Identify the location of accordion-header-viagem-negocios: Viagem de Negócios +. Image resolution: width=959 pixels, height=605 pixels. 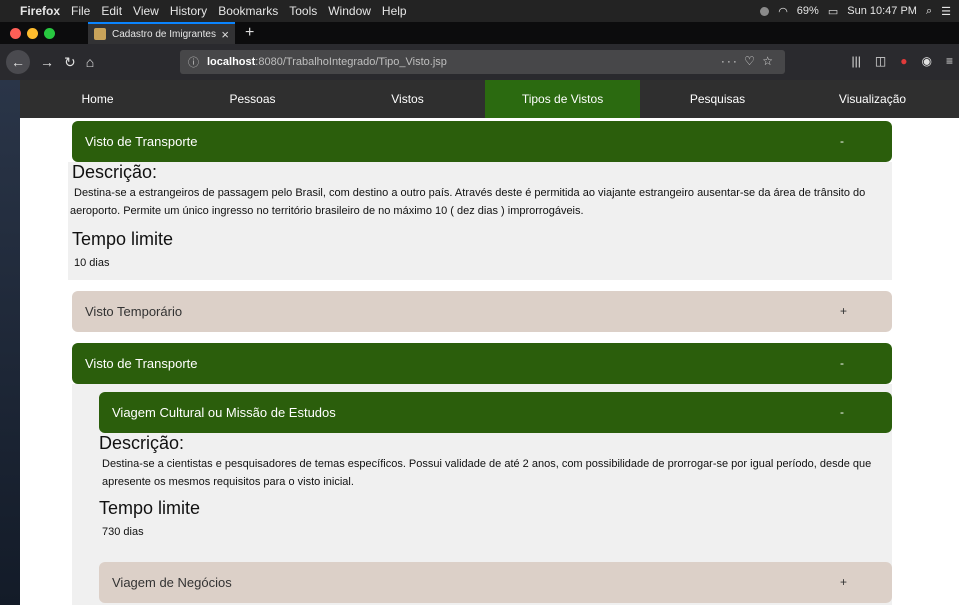
(495, 582).